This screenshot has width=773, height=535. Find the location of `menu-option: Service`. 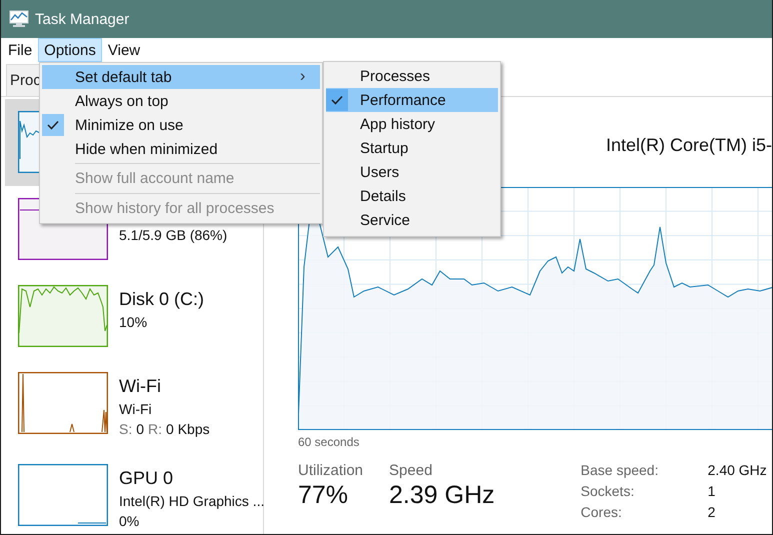

menu-option: Service is located at coordinates (412, 220).